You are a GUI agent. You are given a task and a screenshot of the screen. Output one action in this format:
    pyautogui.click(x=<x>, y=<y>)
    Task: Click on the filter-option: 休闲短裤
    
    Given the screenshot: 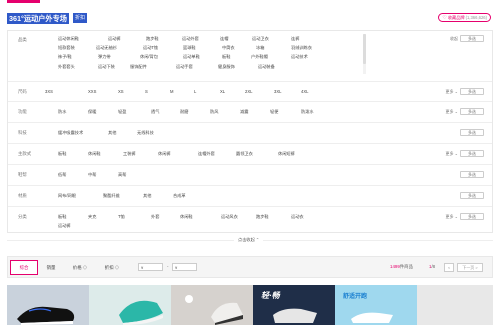 What is the action you would take?
    pyautogui.click(x=286, y=154)
    